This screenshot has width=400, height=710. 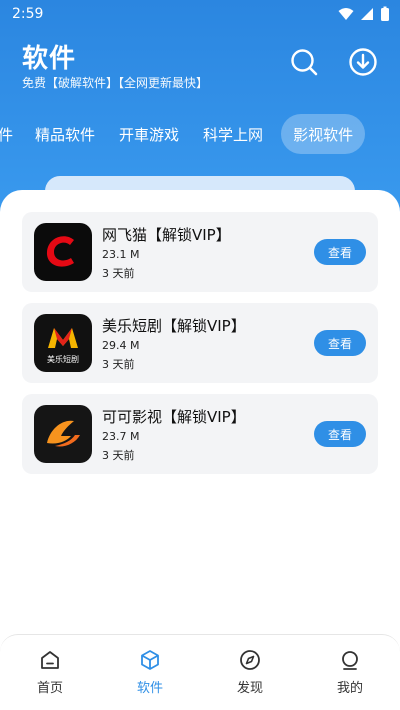 What do you see at coordinates (121, 254) in the screenshot?
I see `app-size: 23.1 M` at bounding box center [121, 254].